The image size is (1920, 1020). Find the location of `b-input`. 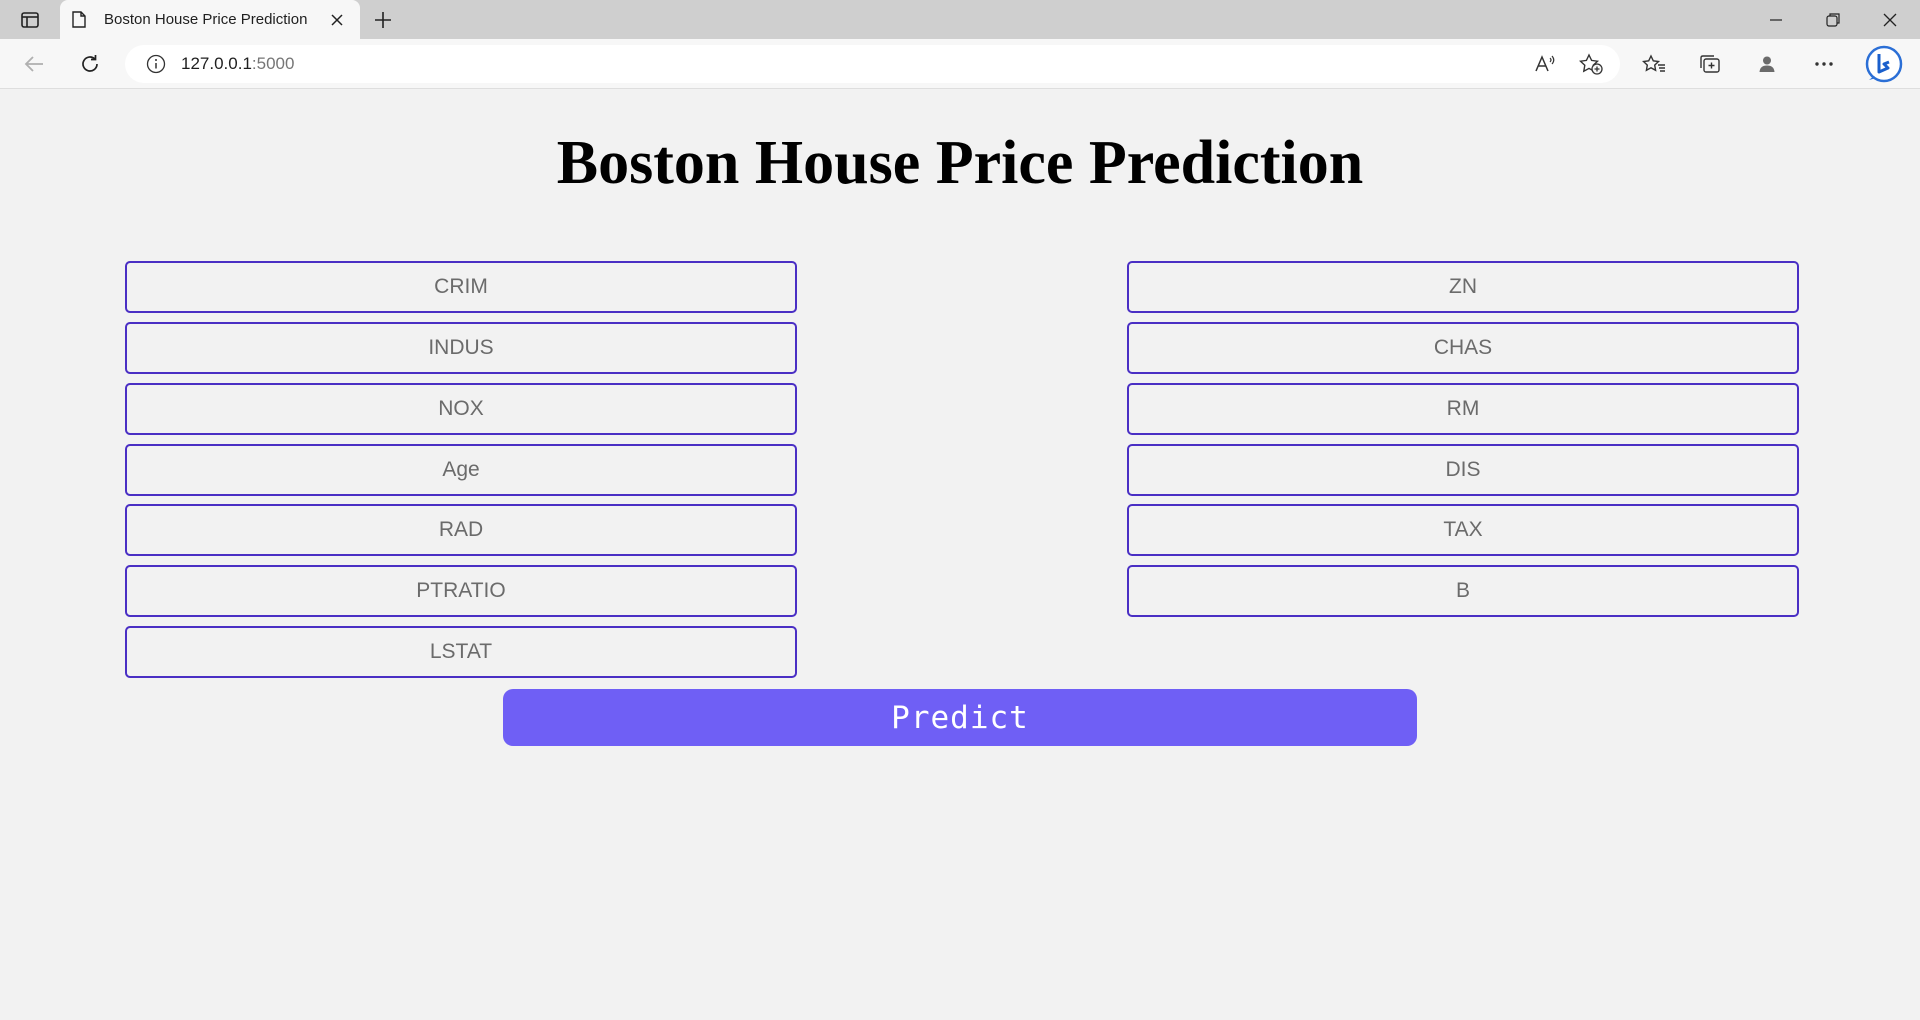

b-input is located at coordinates (1463, 591).